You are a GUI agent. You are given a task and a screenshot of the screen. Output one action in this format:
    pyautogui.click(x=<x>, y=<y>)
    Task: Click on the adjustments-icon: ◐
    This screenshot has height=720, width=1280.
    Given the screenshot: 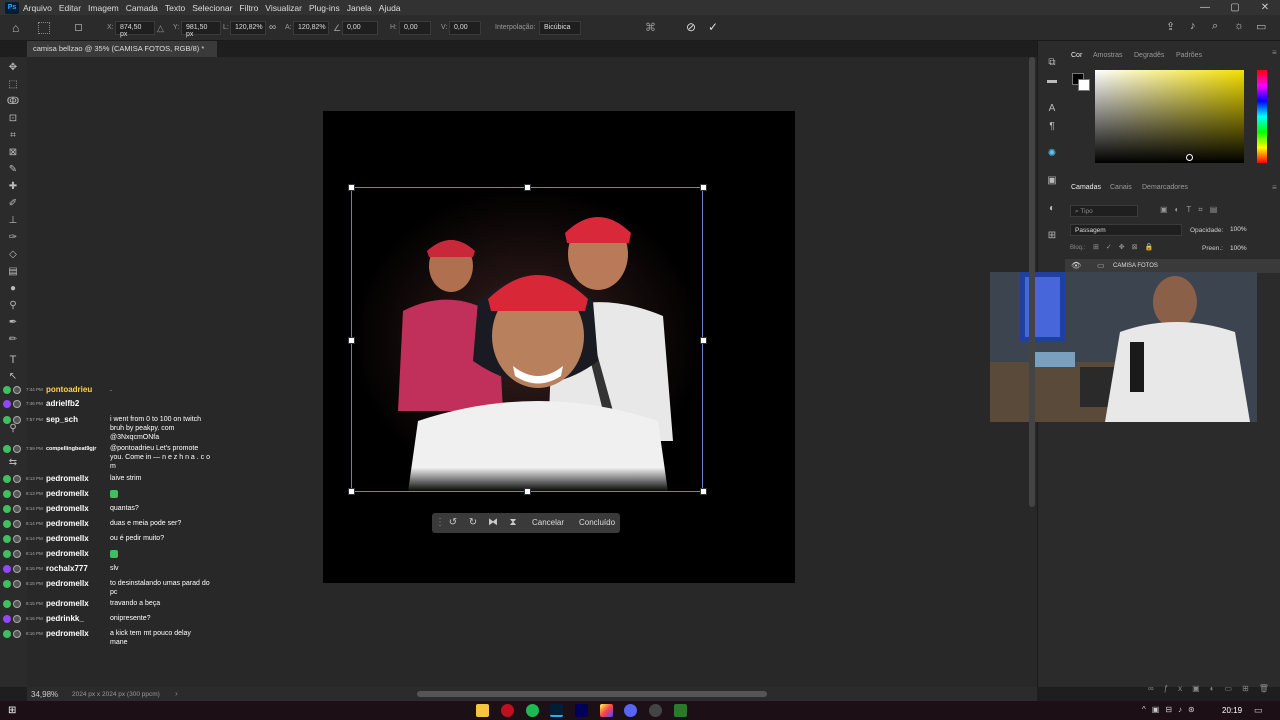 What is the action you would take?
    pyautogui.click(x=1052, y=209)
    